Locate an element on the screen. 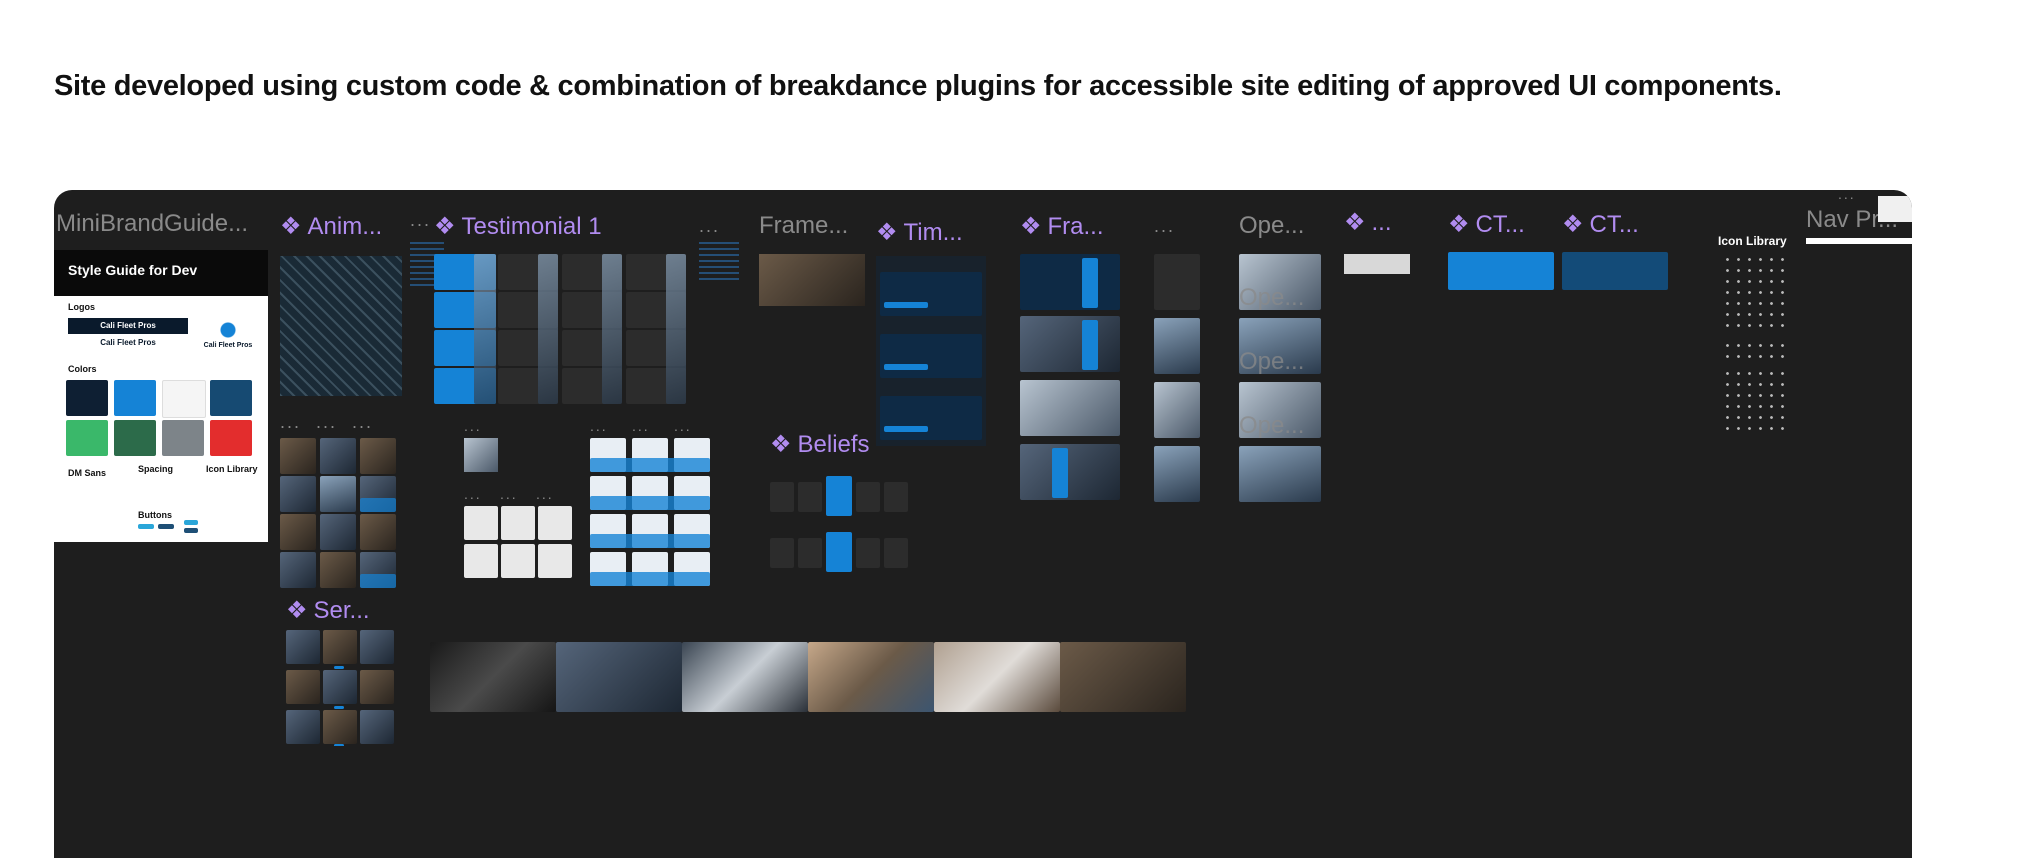 This screenshot has height=868, width=2027. style-guide-title: Style Guide for Dev is located at coordinates (161, 273).